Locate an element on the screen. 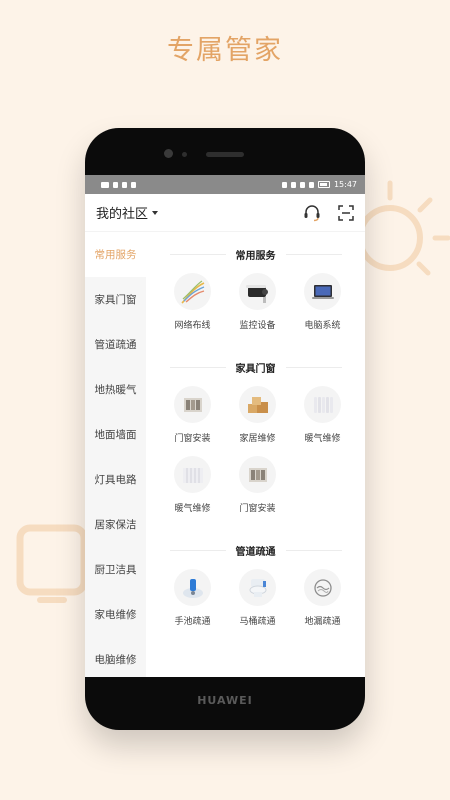 This screenshot has width=450, height=800. toilet-icon is located at coordinates (257, 587).